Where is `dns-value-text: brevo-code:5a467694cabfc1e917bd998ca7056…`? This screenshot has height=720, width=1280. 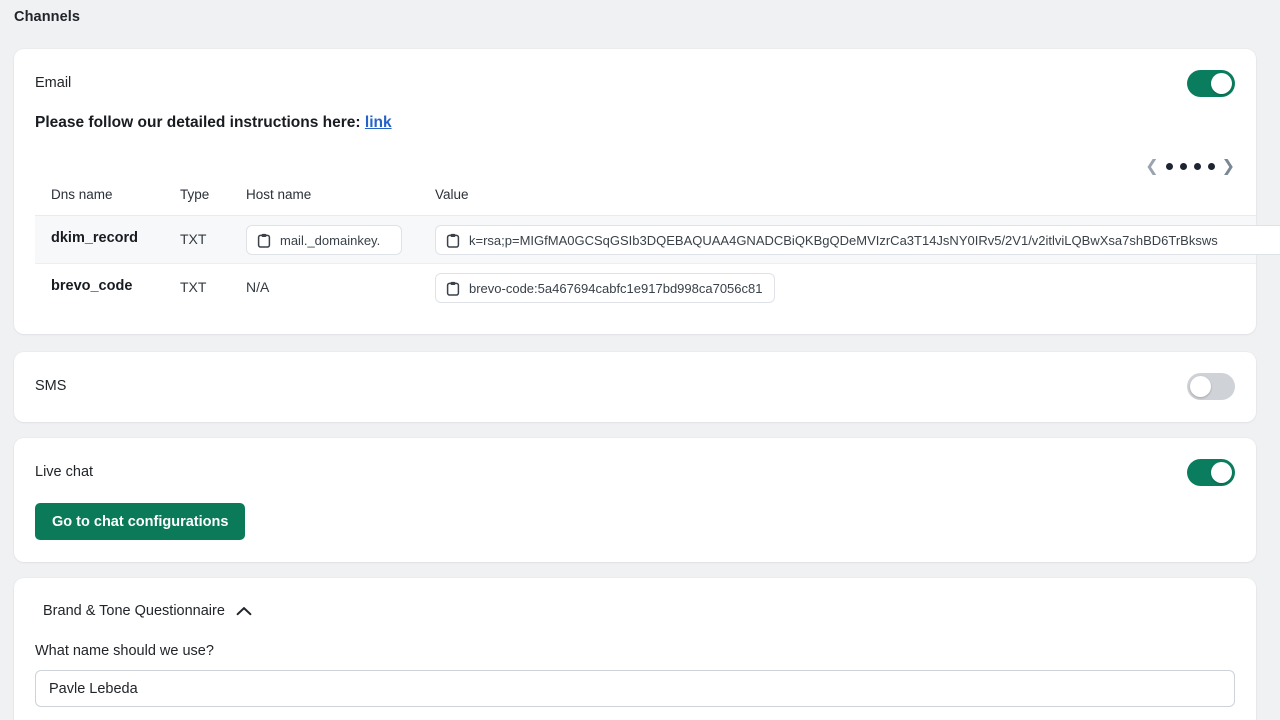
dns-value-text: brevo-code:5a467694cabfc1e917bd998ca7056… is located at coordinates (616, 288).